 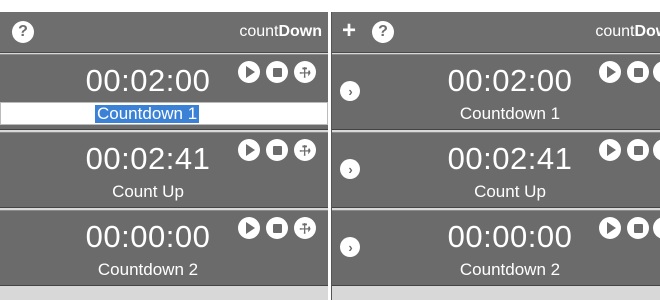 What do you see at coordinates (164, 170) in the screenshot?
I see `timer-row: 00:02:41 ⚒ Count Up` at bounding box center [164, 170].